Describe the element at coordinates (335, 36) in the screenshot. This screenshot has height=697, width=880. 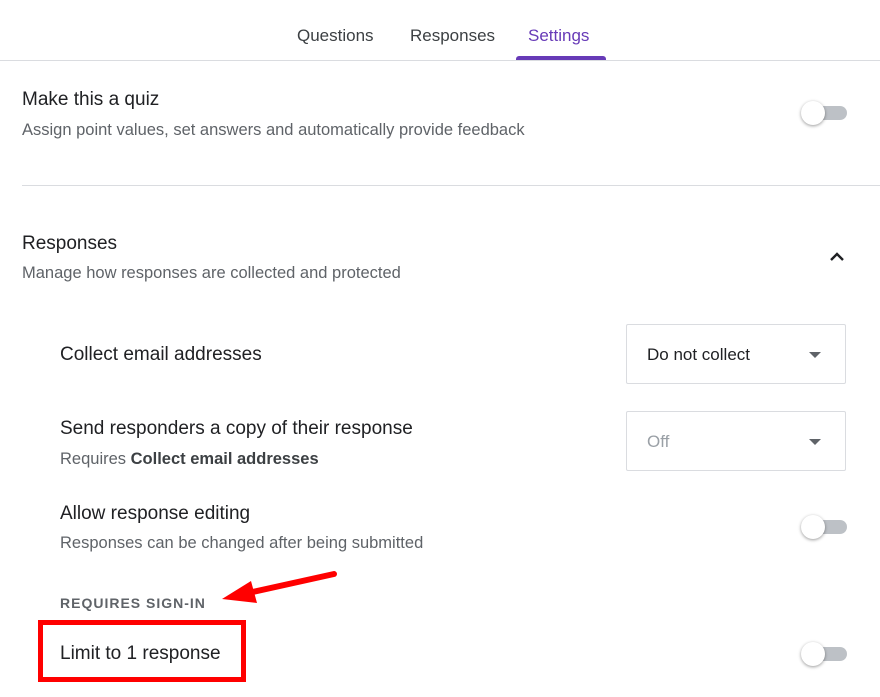
I see `tab-questions: Questions` at that location.